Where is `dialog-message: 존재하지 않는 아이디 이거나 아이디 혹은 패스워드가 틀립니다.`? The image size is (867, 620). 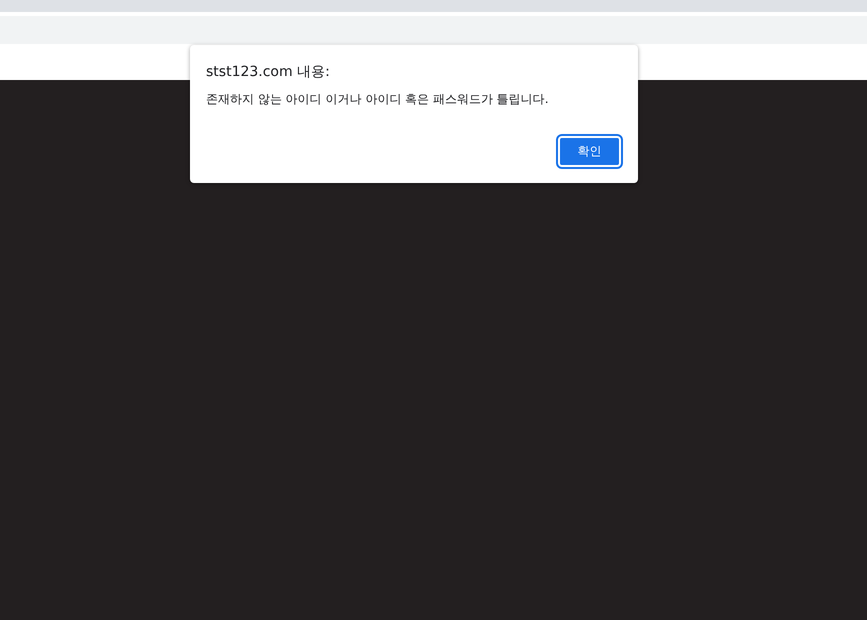
dialog-message: 존재하지 않는 아이디 이거나 아이디 혹은 패스워드가 틀립니다. is located at coordinates (378, 99).